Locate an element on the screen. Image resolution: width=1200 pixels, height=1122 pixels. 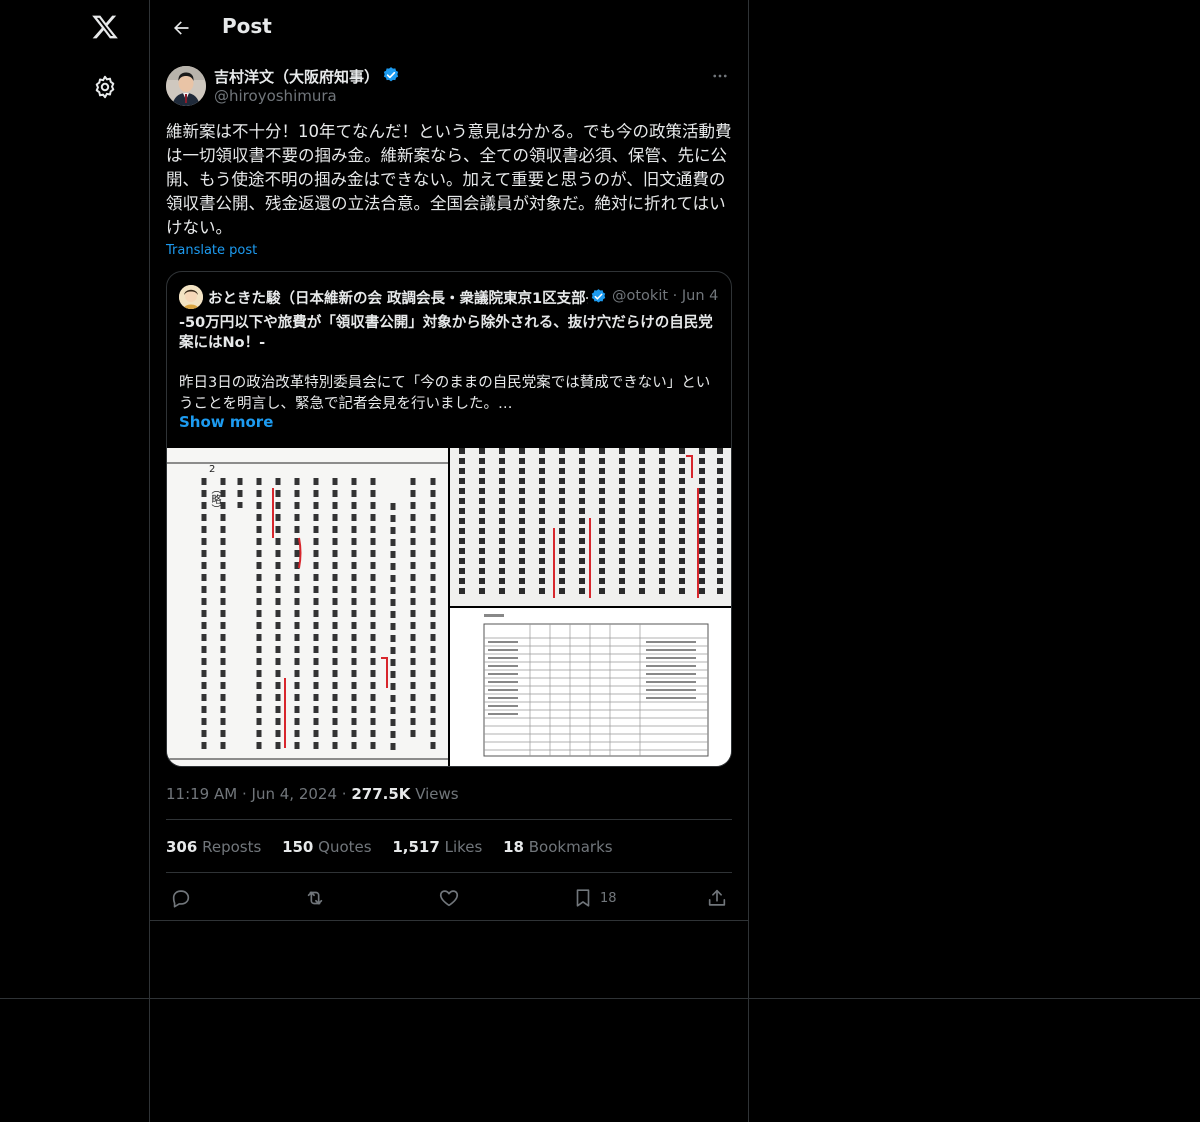
repost-icon is located at coordinates (315, 898).